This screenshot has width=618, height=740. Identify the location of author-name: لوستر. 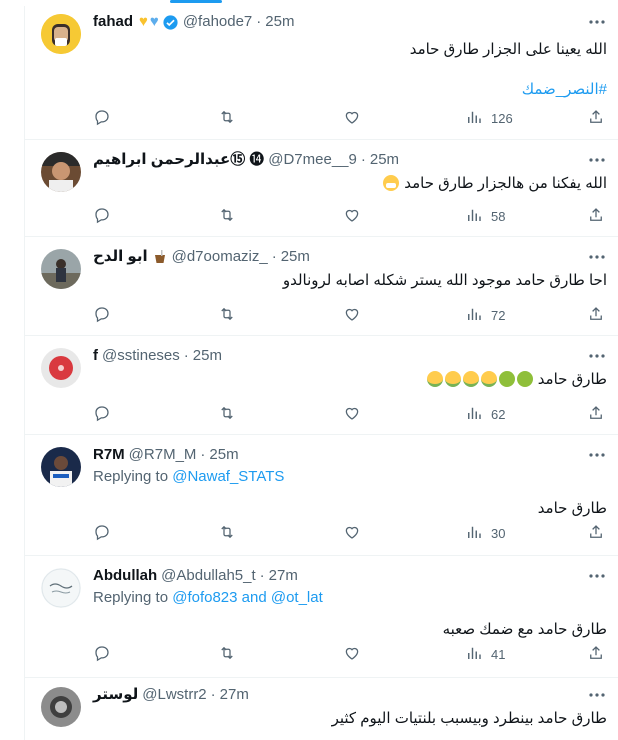
(115, 695).